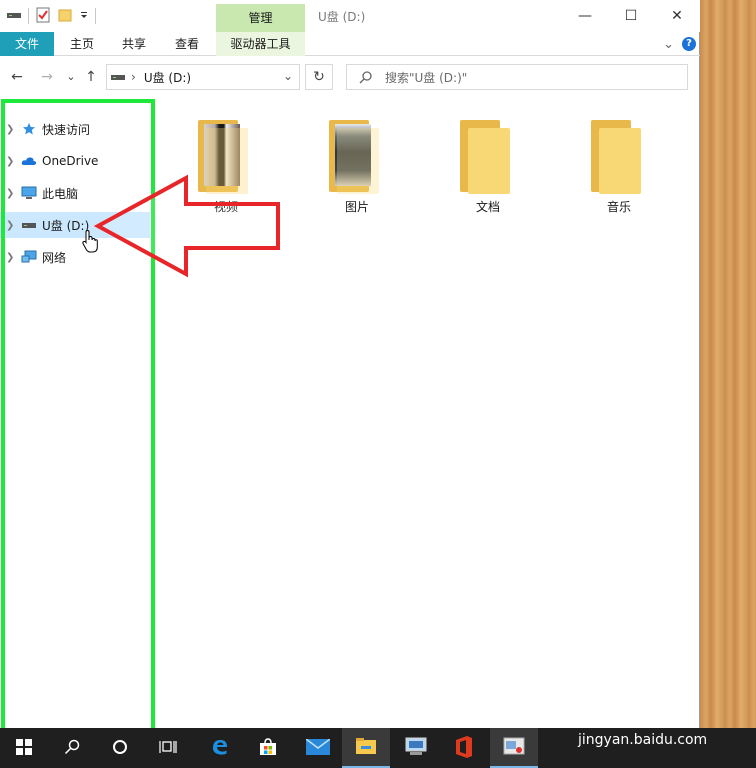 Image resolution: width=756 pixels, height=768 pixels. I want to click on task-view-icon, so click(168, 748).